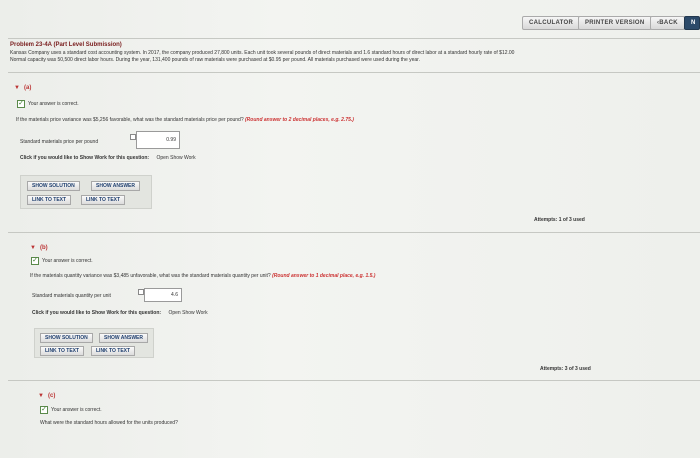 Image resolution: width=700 pixels, height=458 pixels. I want to click on next-button: N, so click(692, 23).